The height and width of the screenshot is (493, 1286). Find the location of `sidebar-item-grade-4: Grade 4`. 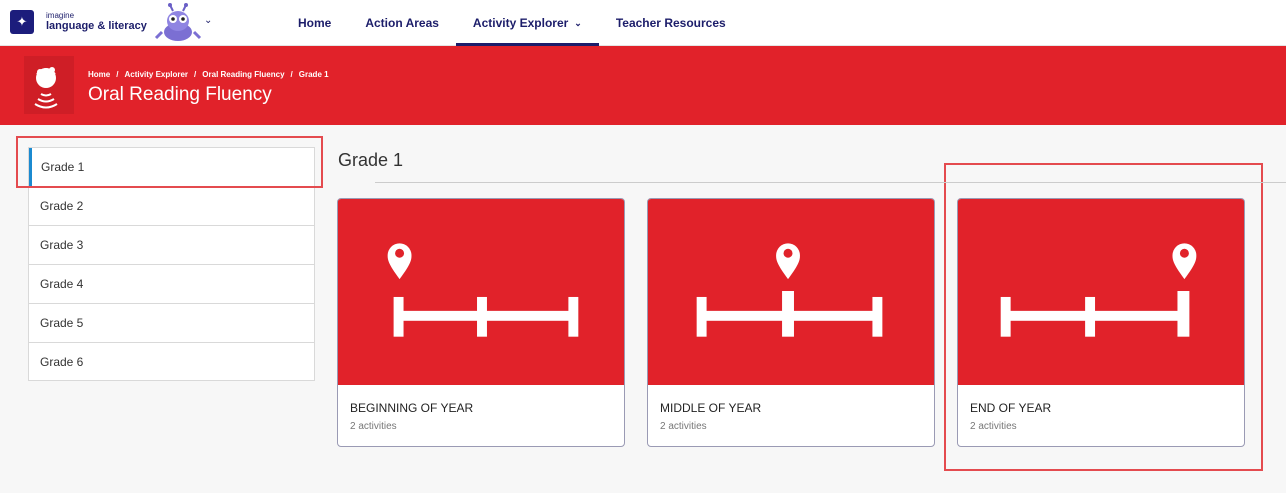

sidebar-item-grade-4: Grade 4 is located at coordinates (171, 284).